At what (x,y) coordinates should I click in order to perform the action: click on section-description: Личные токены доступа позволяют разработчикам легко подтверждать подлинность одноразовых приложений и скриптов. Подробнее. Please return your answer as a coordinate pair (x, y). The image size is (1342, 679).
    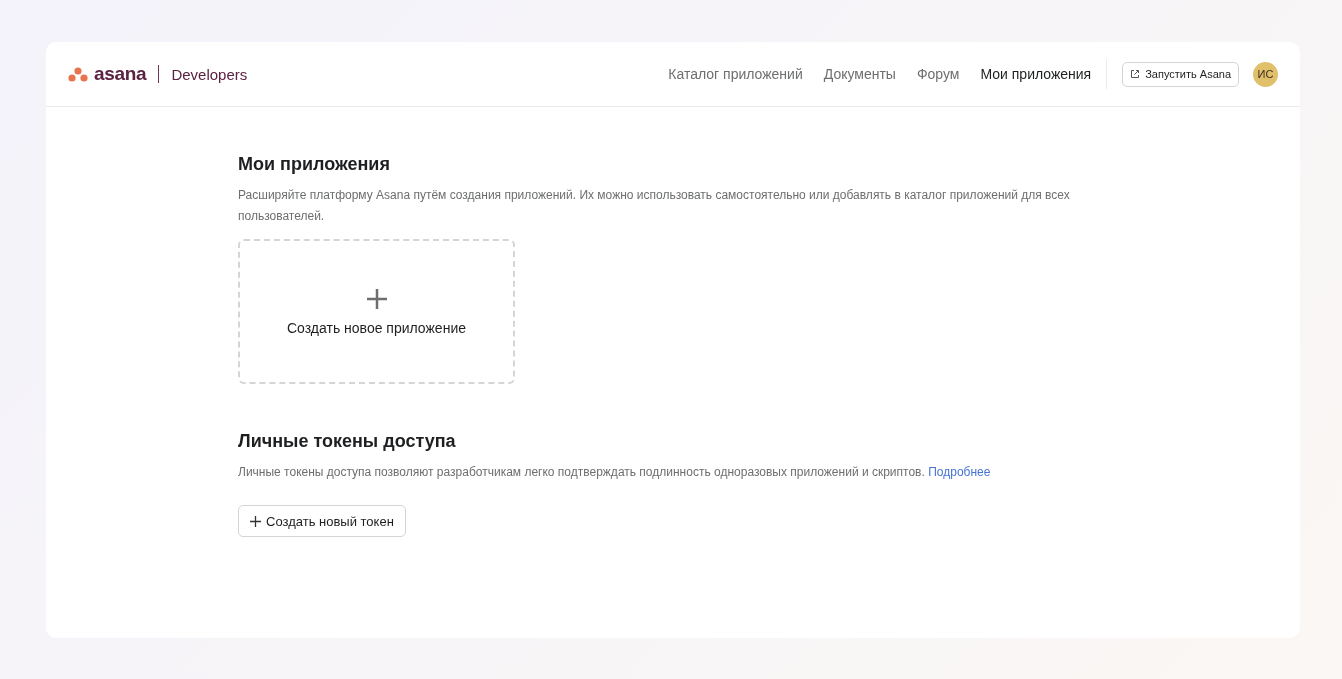
    Looking at the image, I should click on (615, 472).